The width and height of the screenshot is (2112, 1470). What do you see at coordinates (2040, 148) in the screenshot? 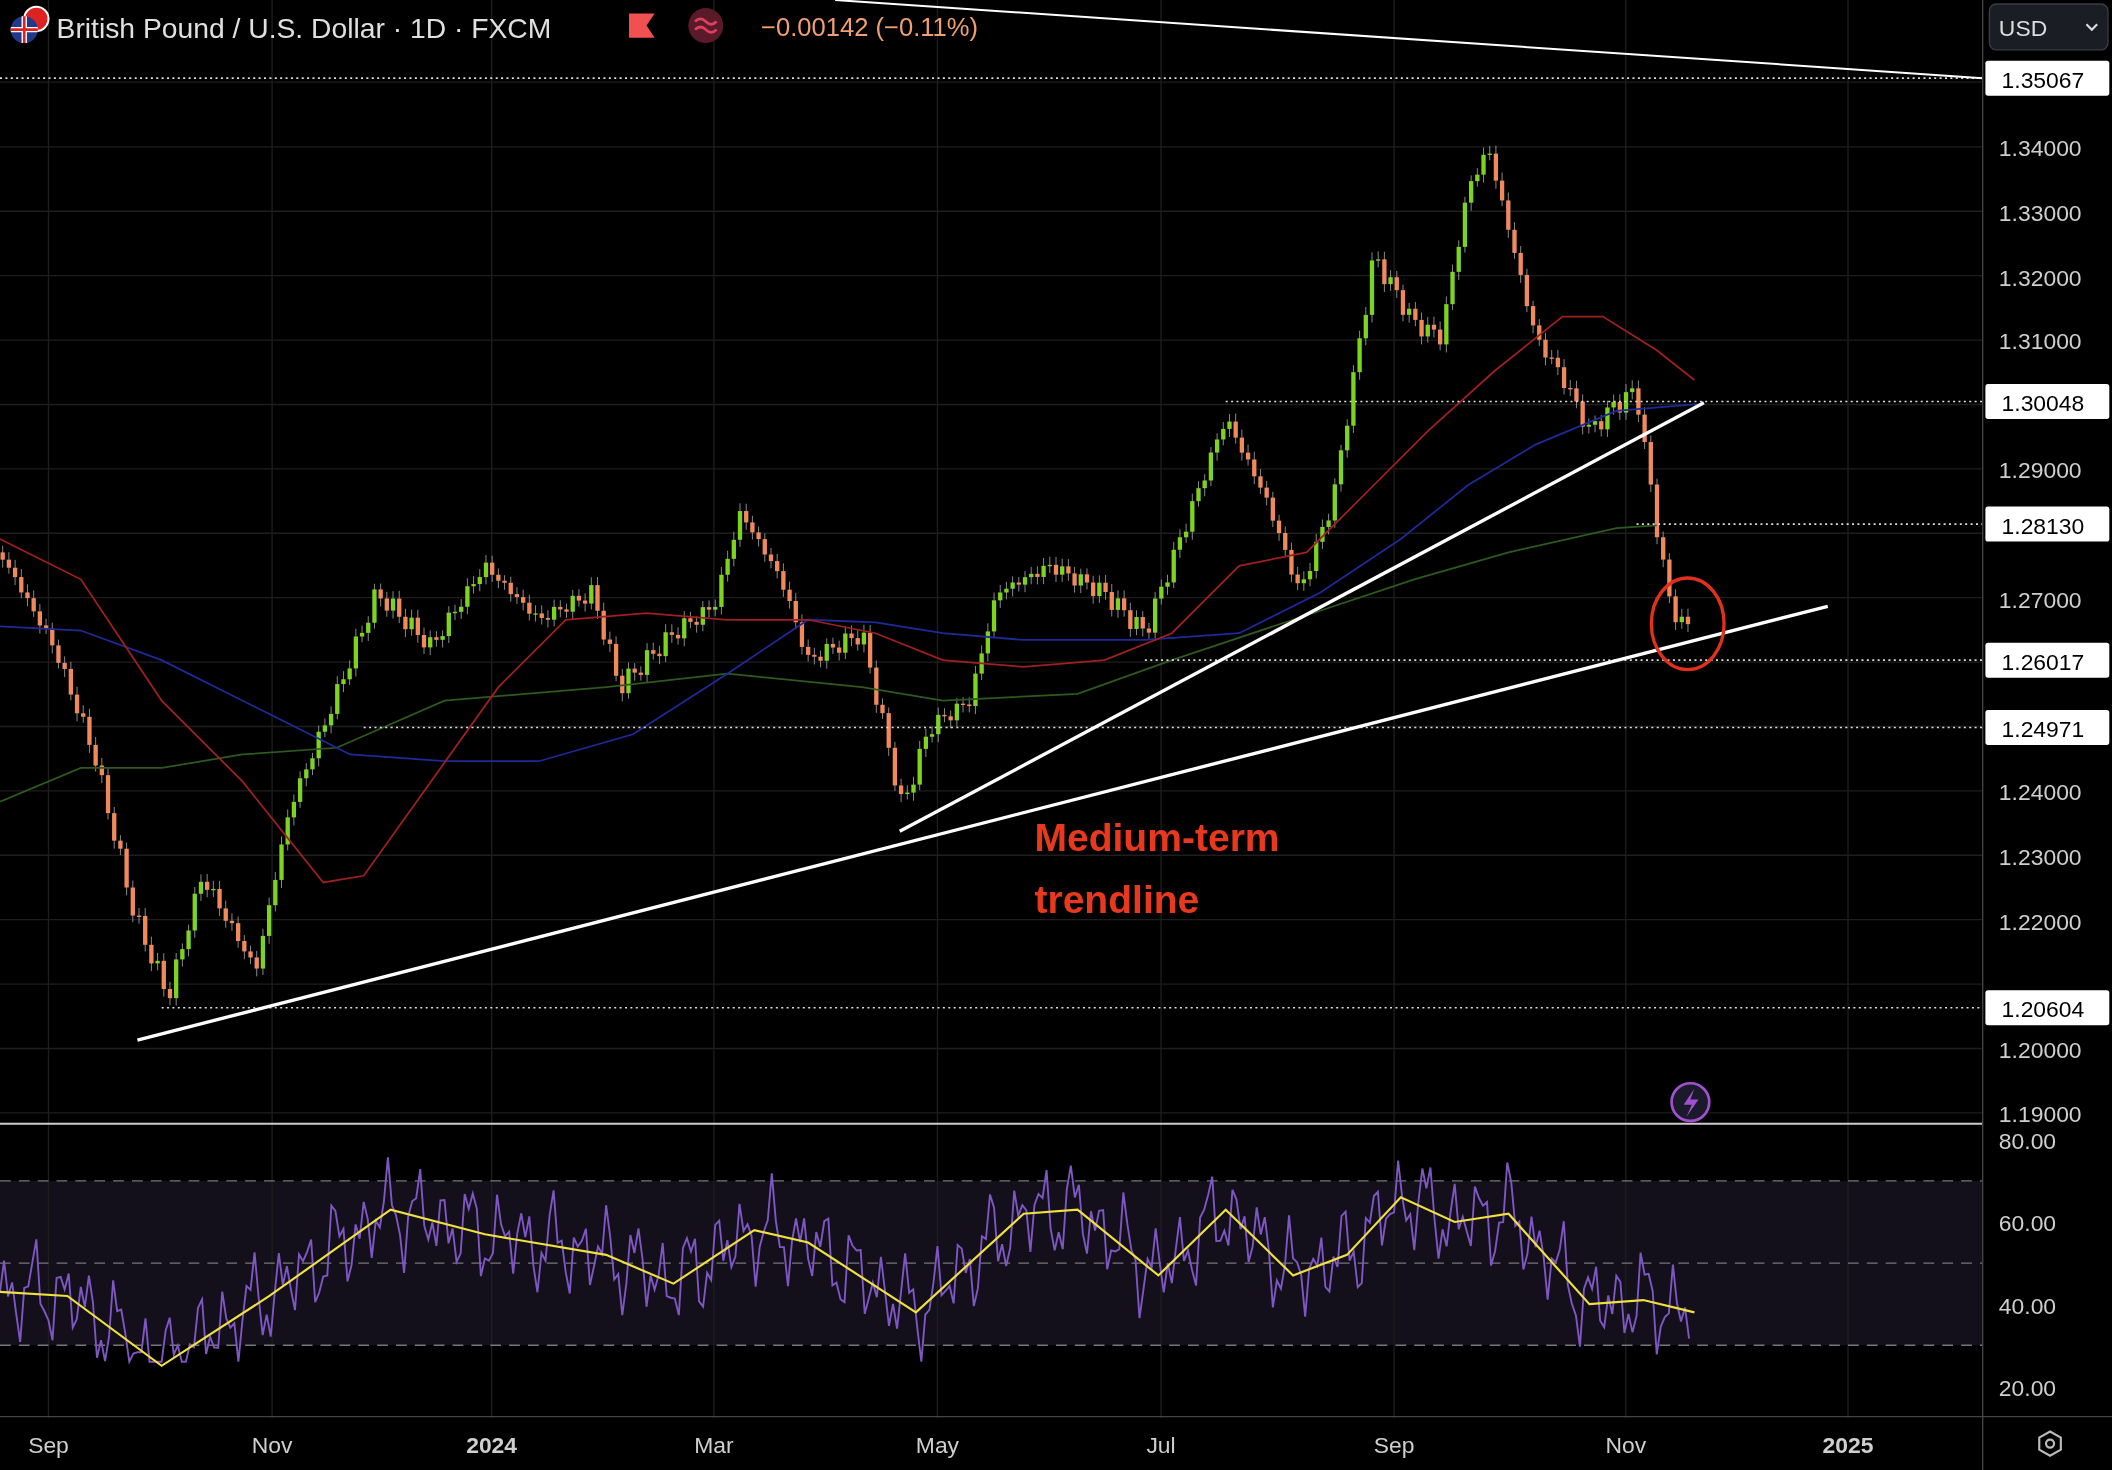
I see `price-tick-label: 1.34000` at bounding box center [2040, 148].